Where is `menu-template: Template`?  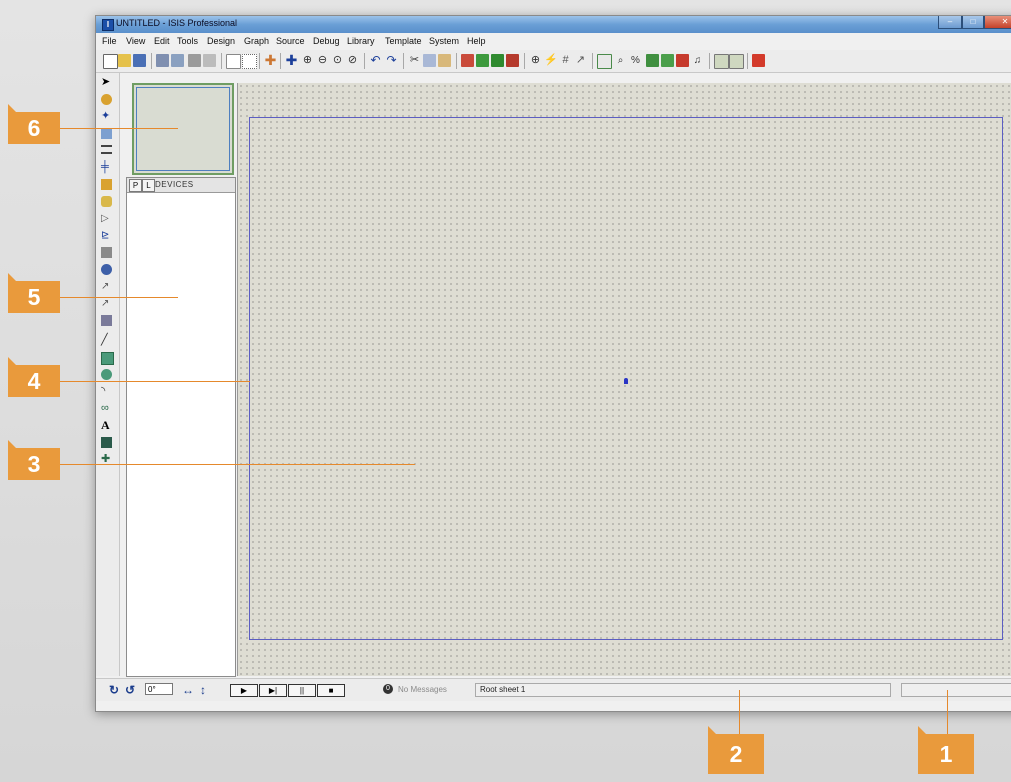
menu-template: Template is located at coordinates (403, 41).